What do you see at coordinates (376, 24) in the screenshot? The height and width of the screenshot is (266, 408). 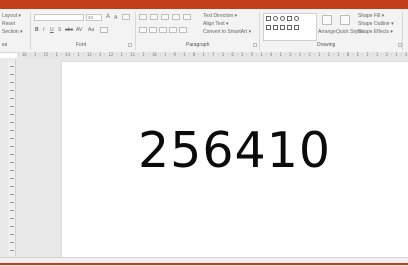 I see `shape-outline-button: Shape Outline ▾` at bounding box center [376, 24].